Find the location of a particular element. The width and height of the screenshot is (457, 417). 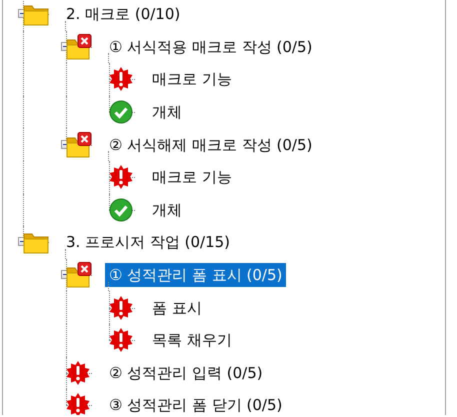

tree-item: ① 서식적용 매크로 작성 (0/5) is located at coordinates (210, 46).